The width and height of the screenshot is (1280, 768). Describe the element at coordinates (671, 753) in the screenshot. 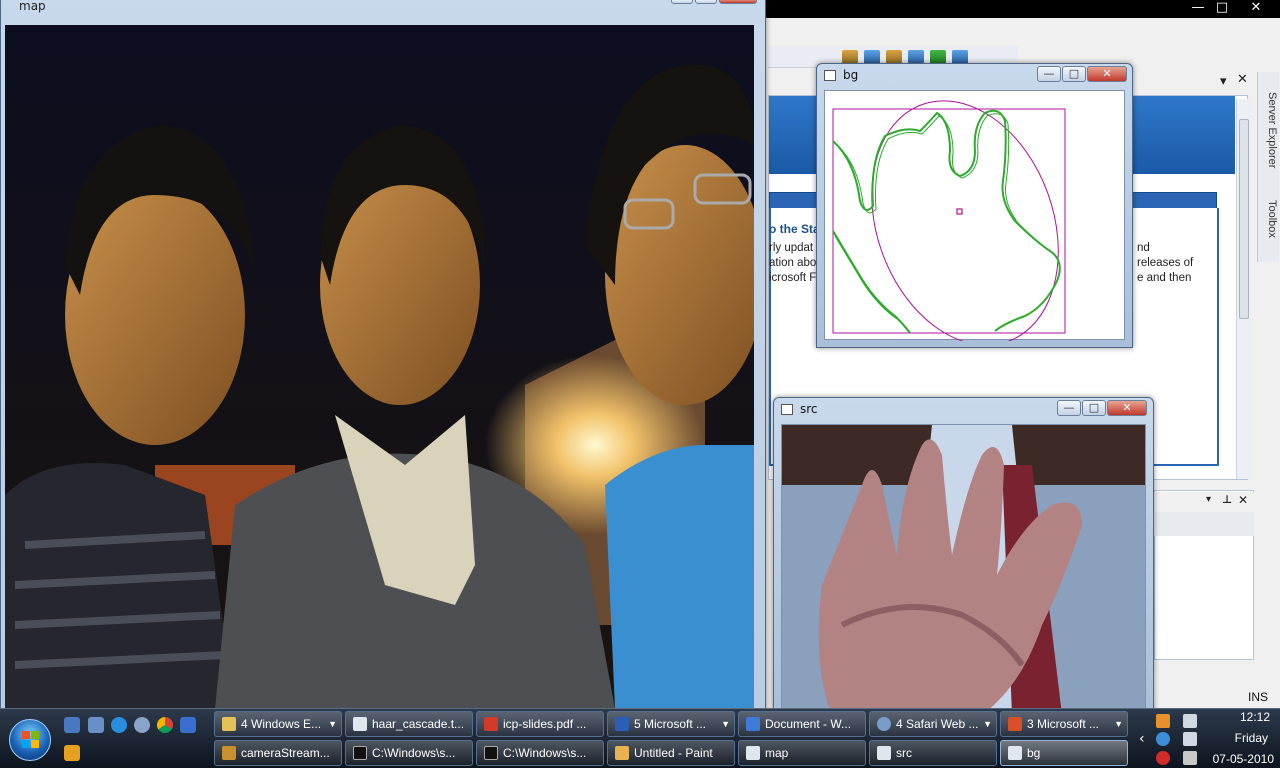

I see `task-paint: Untitled - Paint` at that location.